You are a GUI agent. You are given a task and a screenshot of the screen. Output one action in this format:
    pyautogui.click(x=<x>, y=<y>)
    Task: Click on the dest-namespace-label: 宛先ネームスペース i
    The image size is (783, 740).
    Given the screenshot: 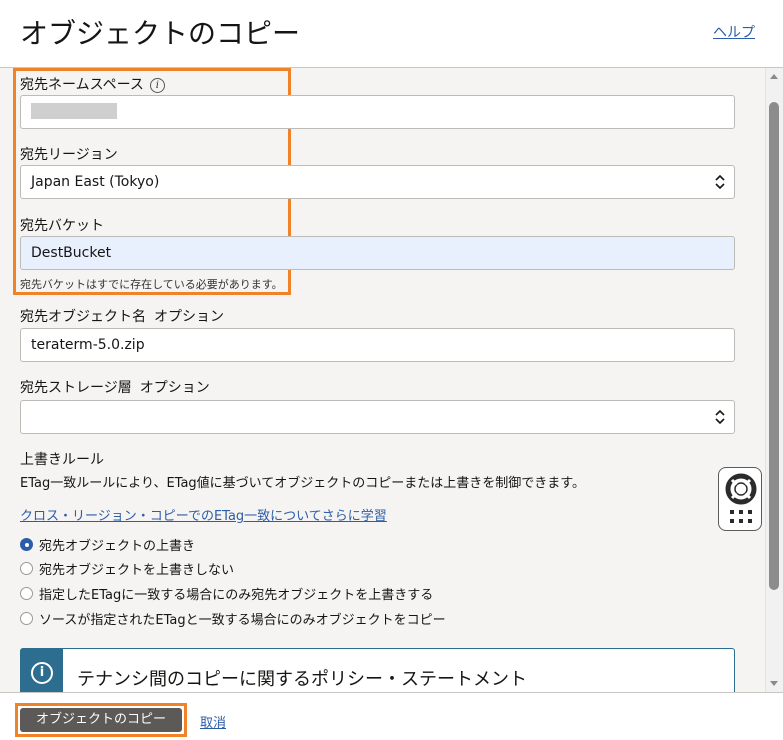 What is the action you would take?
    pyautogui.click(x=92, y=84)
    